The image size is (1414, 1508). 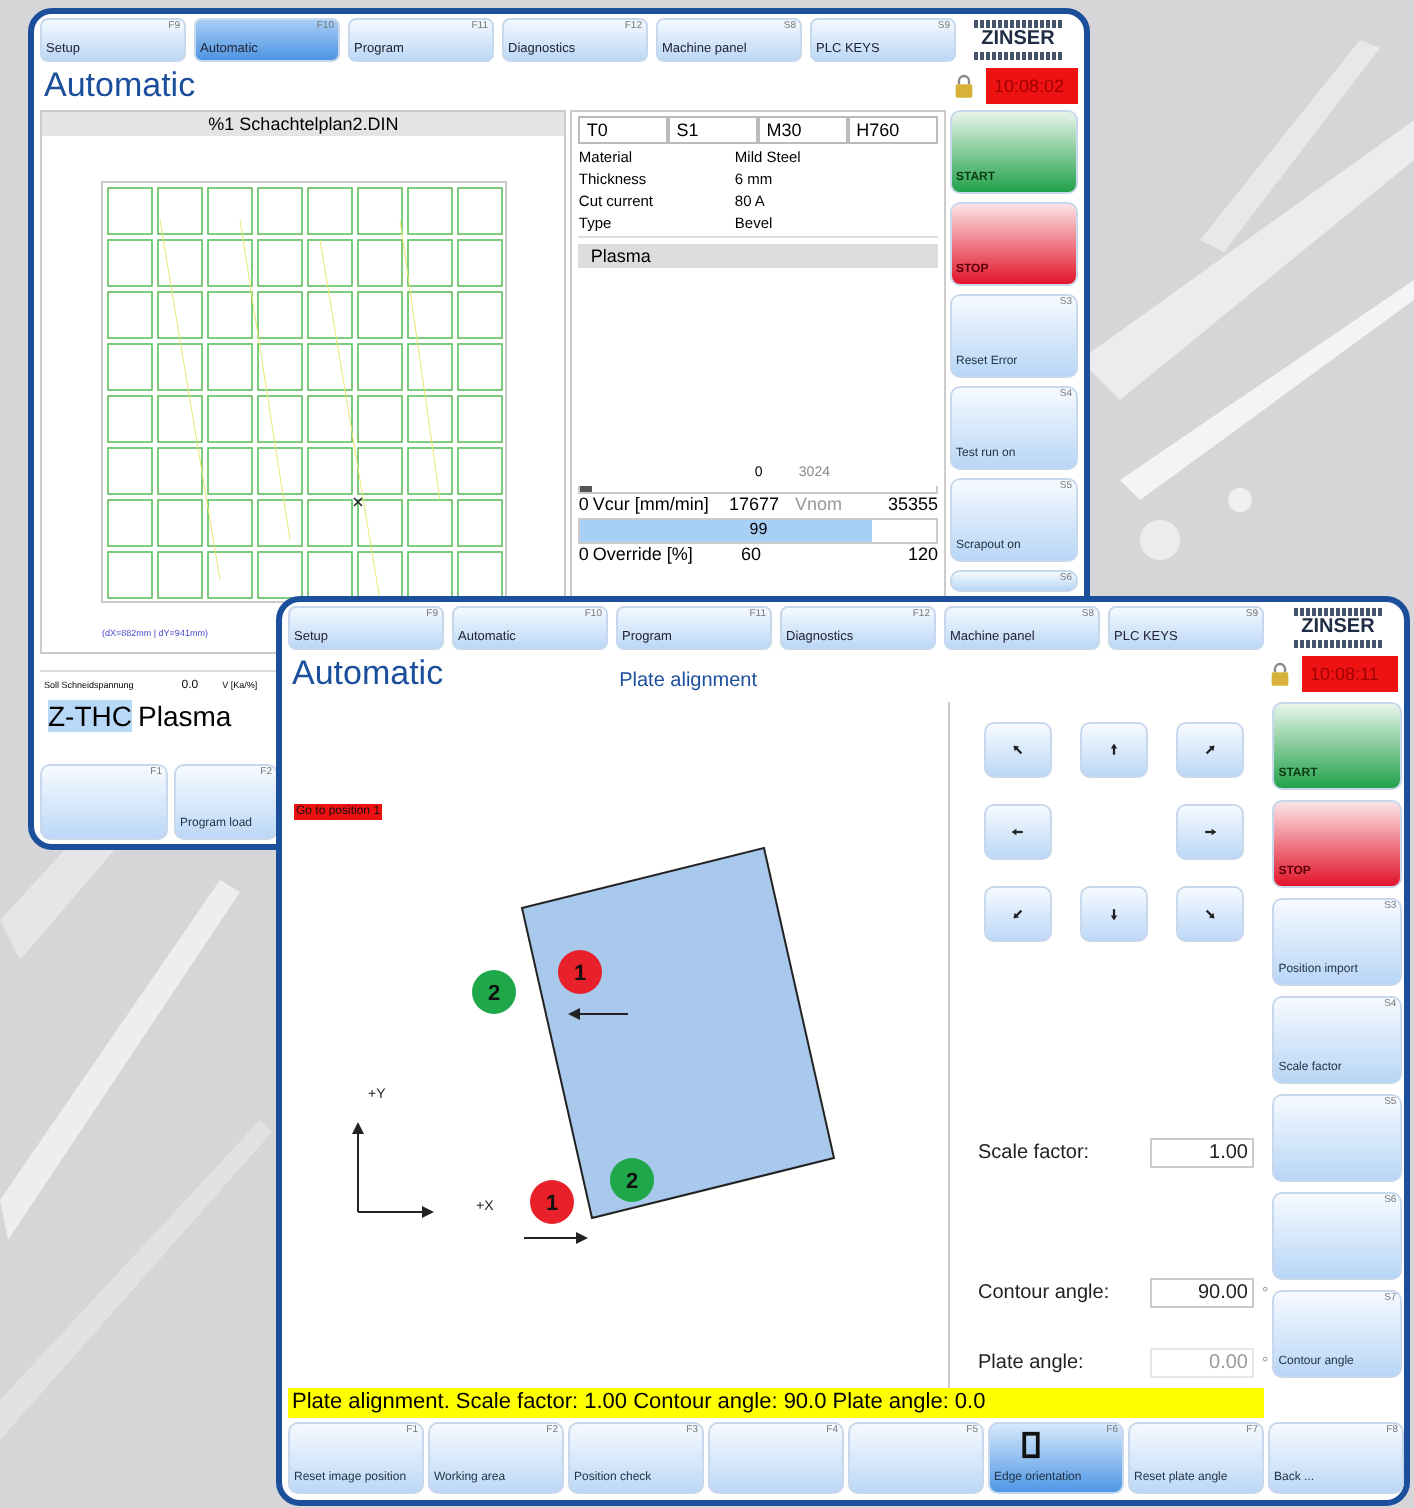 I want to click on y-axis, so click(x=358, y=1167).